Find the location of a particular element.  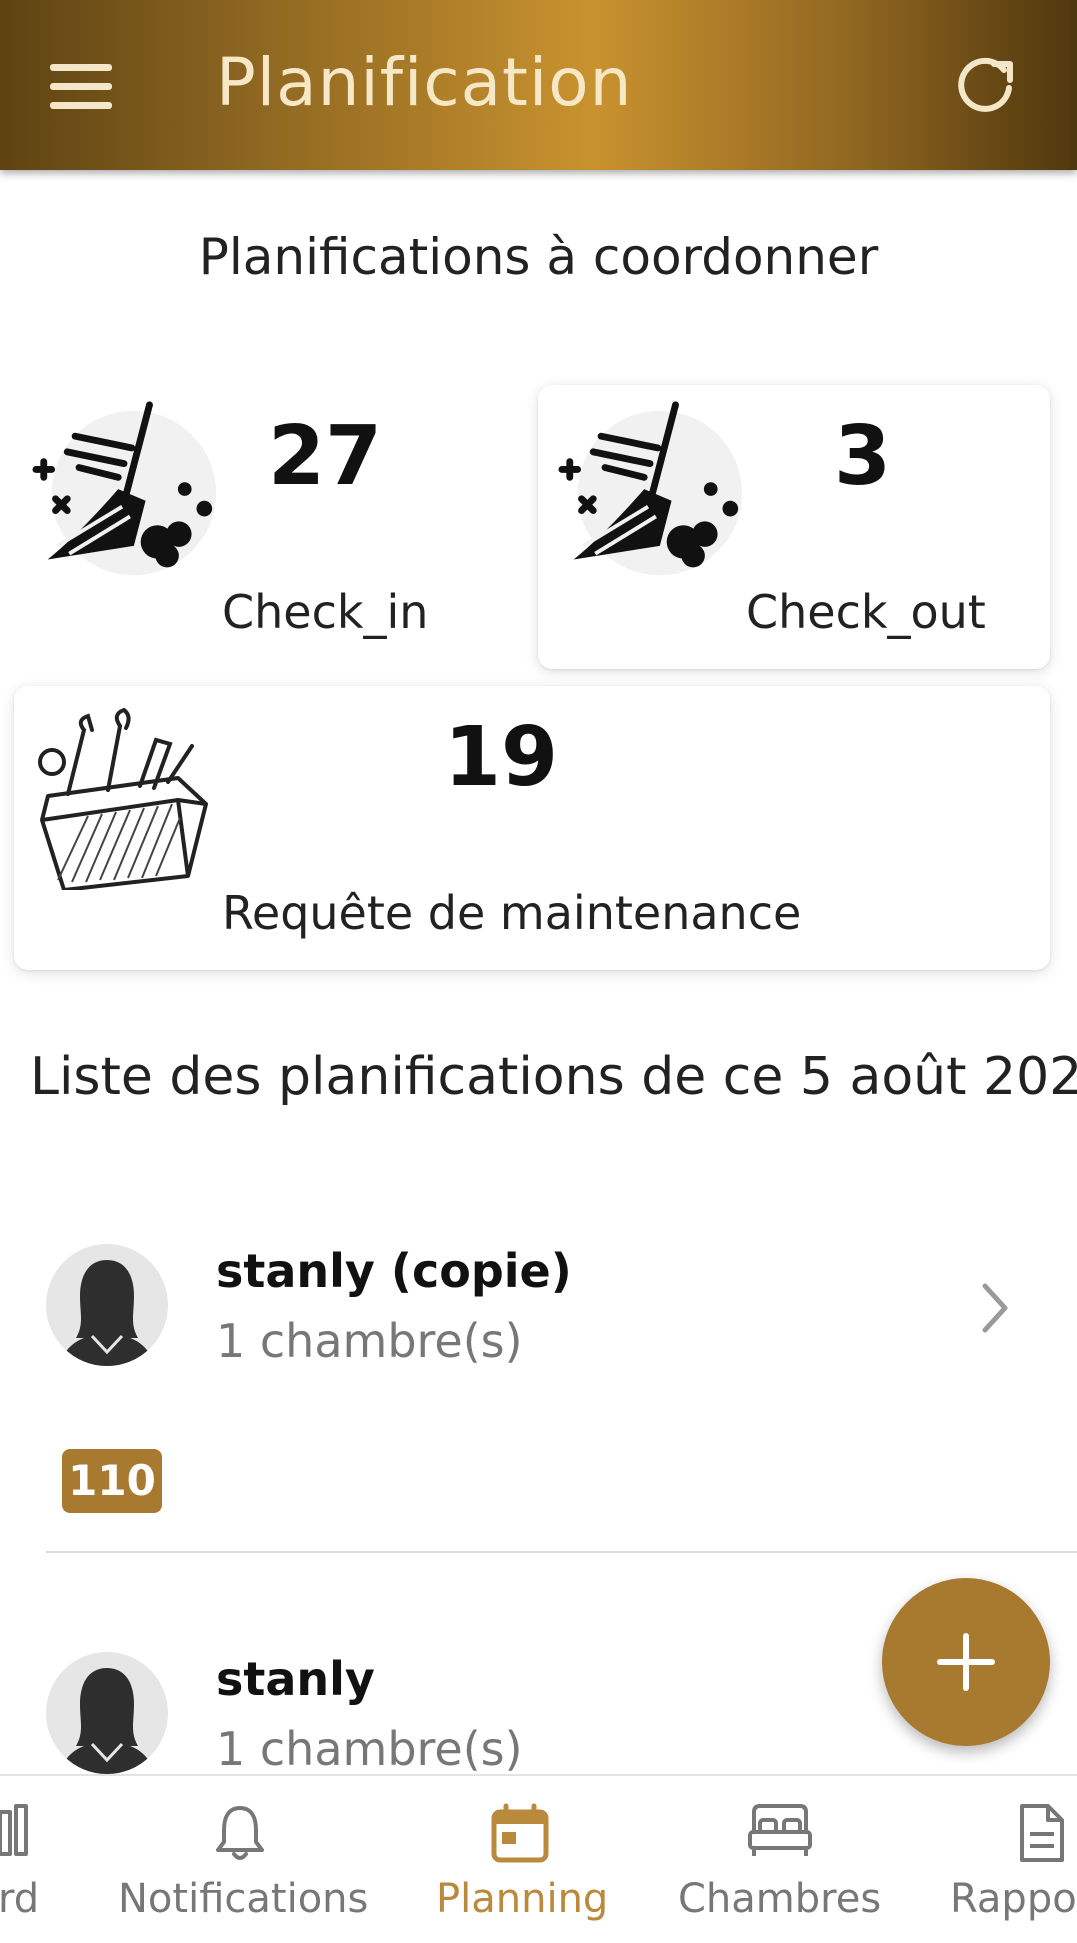

maintenance-card: 19 Requête de maintenance is located at coordinates (532, 828).